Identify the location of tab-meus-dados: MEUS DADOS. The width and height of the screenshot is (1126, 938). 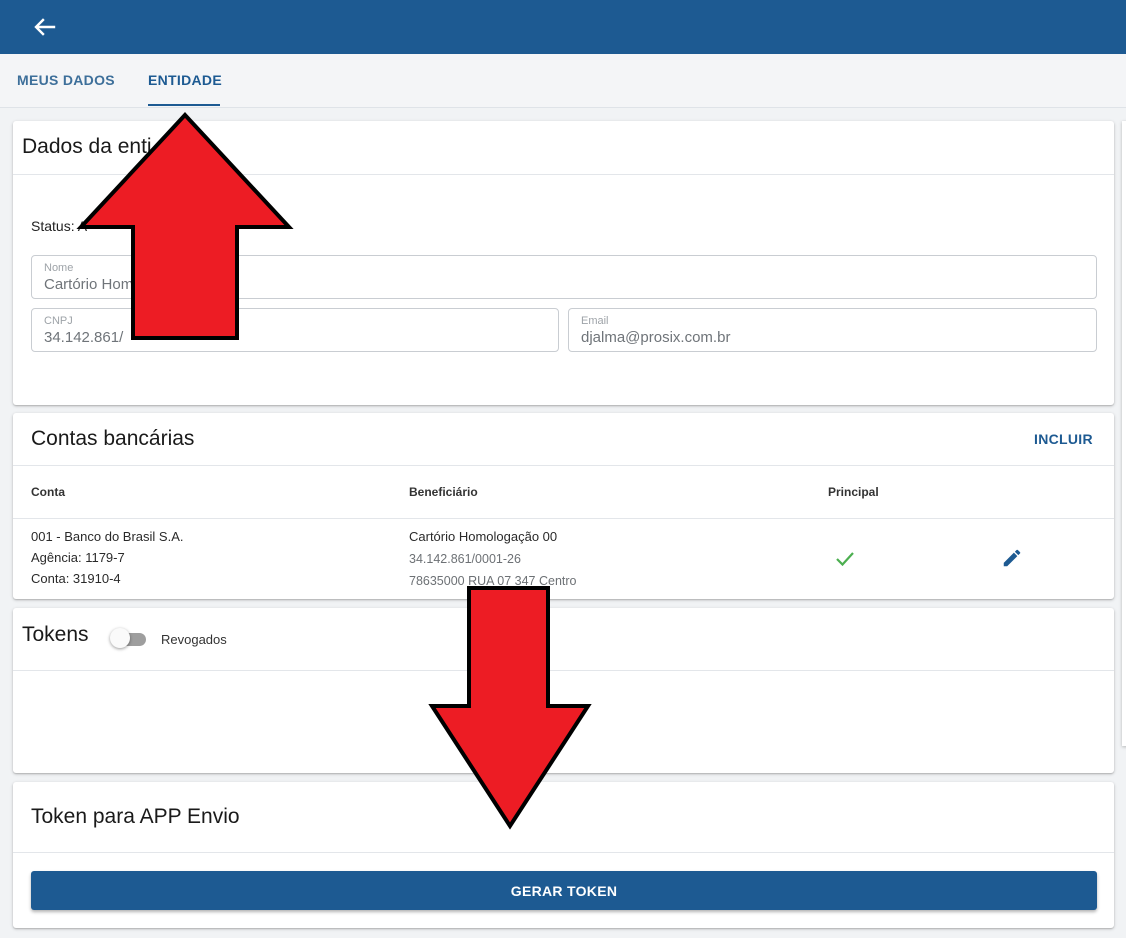
(66, 80).